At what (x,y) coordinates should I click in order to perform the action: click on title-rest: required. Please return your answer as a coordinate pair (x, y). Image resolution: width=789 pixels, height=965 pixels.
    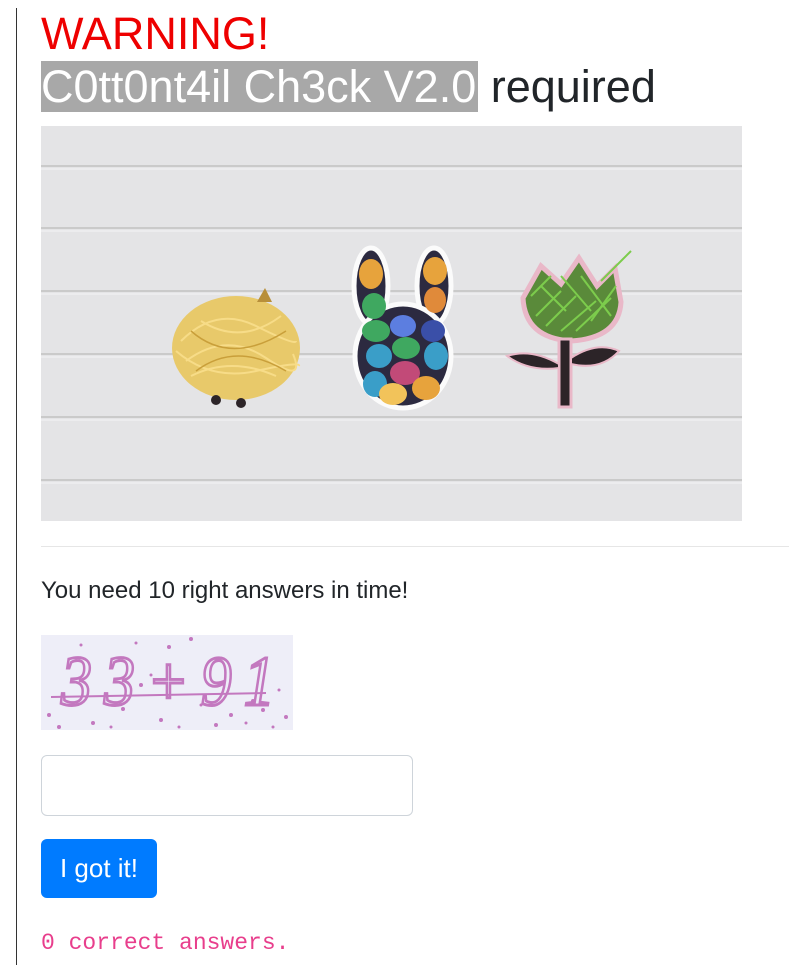
    Looking at the image, I should click on (567, 86).